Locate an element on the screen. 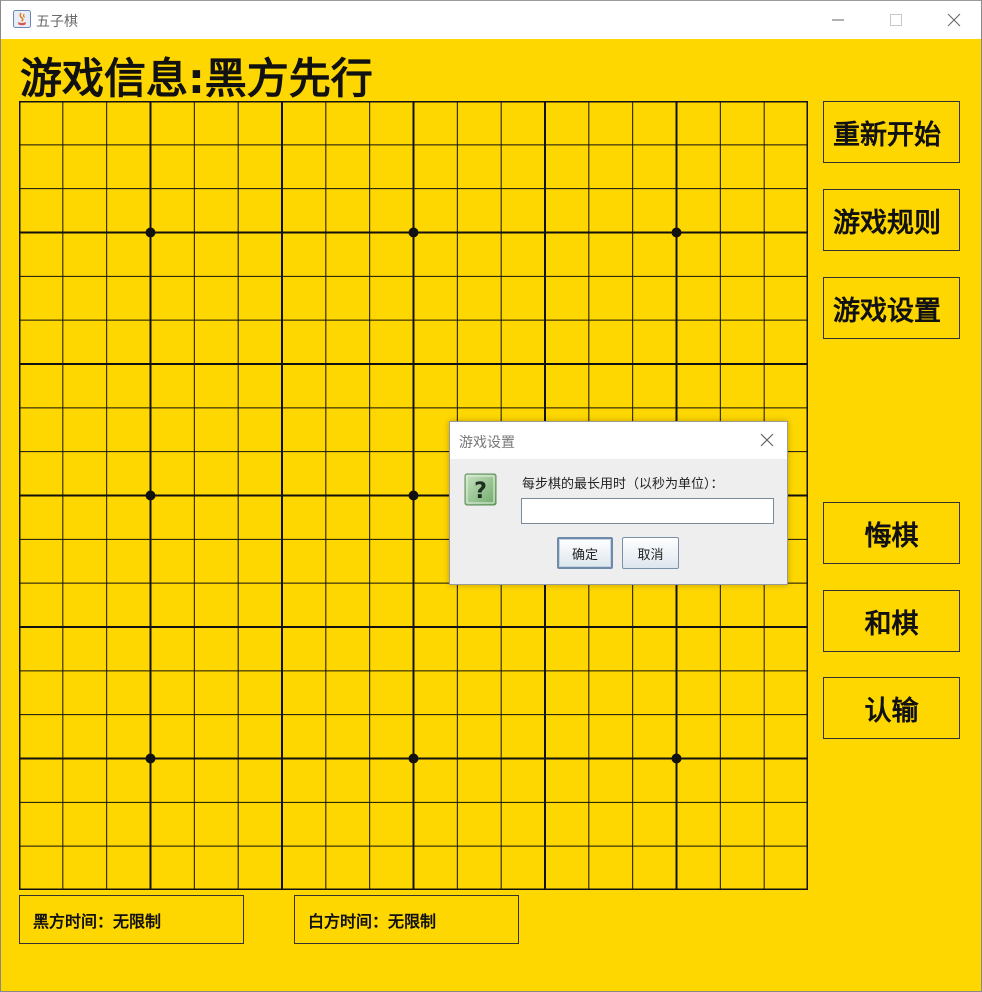  white-timer: 白方时间：无限制 is located at coordinates (406, 919).